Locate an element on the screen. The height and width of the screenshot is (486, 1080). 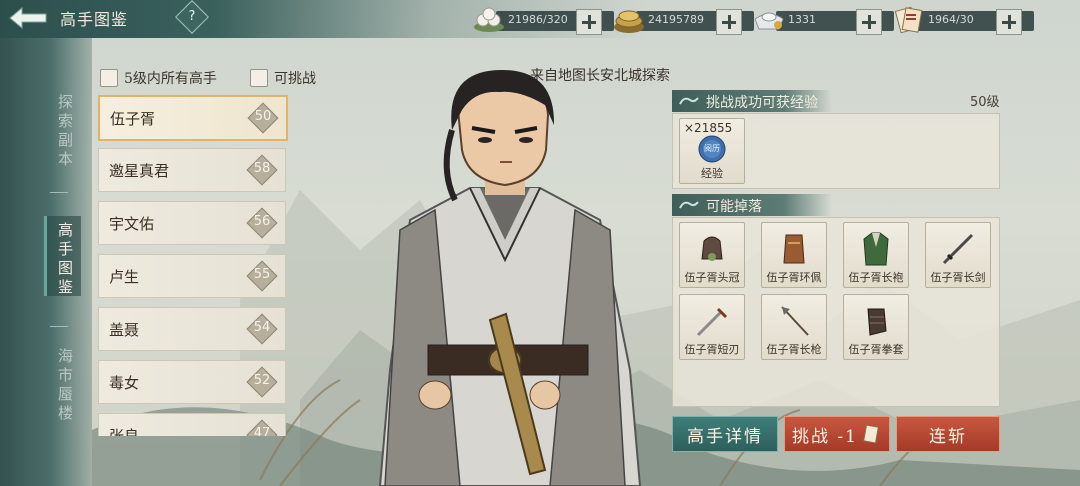
add-bun-button is located at coordinates (589, 22).